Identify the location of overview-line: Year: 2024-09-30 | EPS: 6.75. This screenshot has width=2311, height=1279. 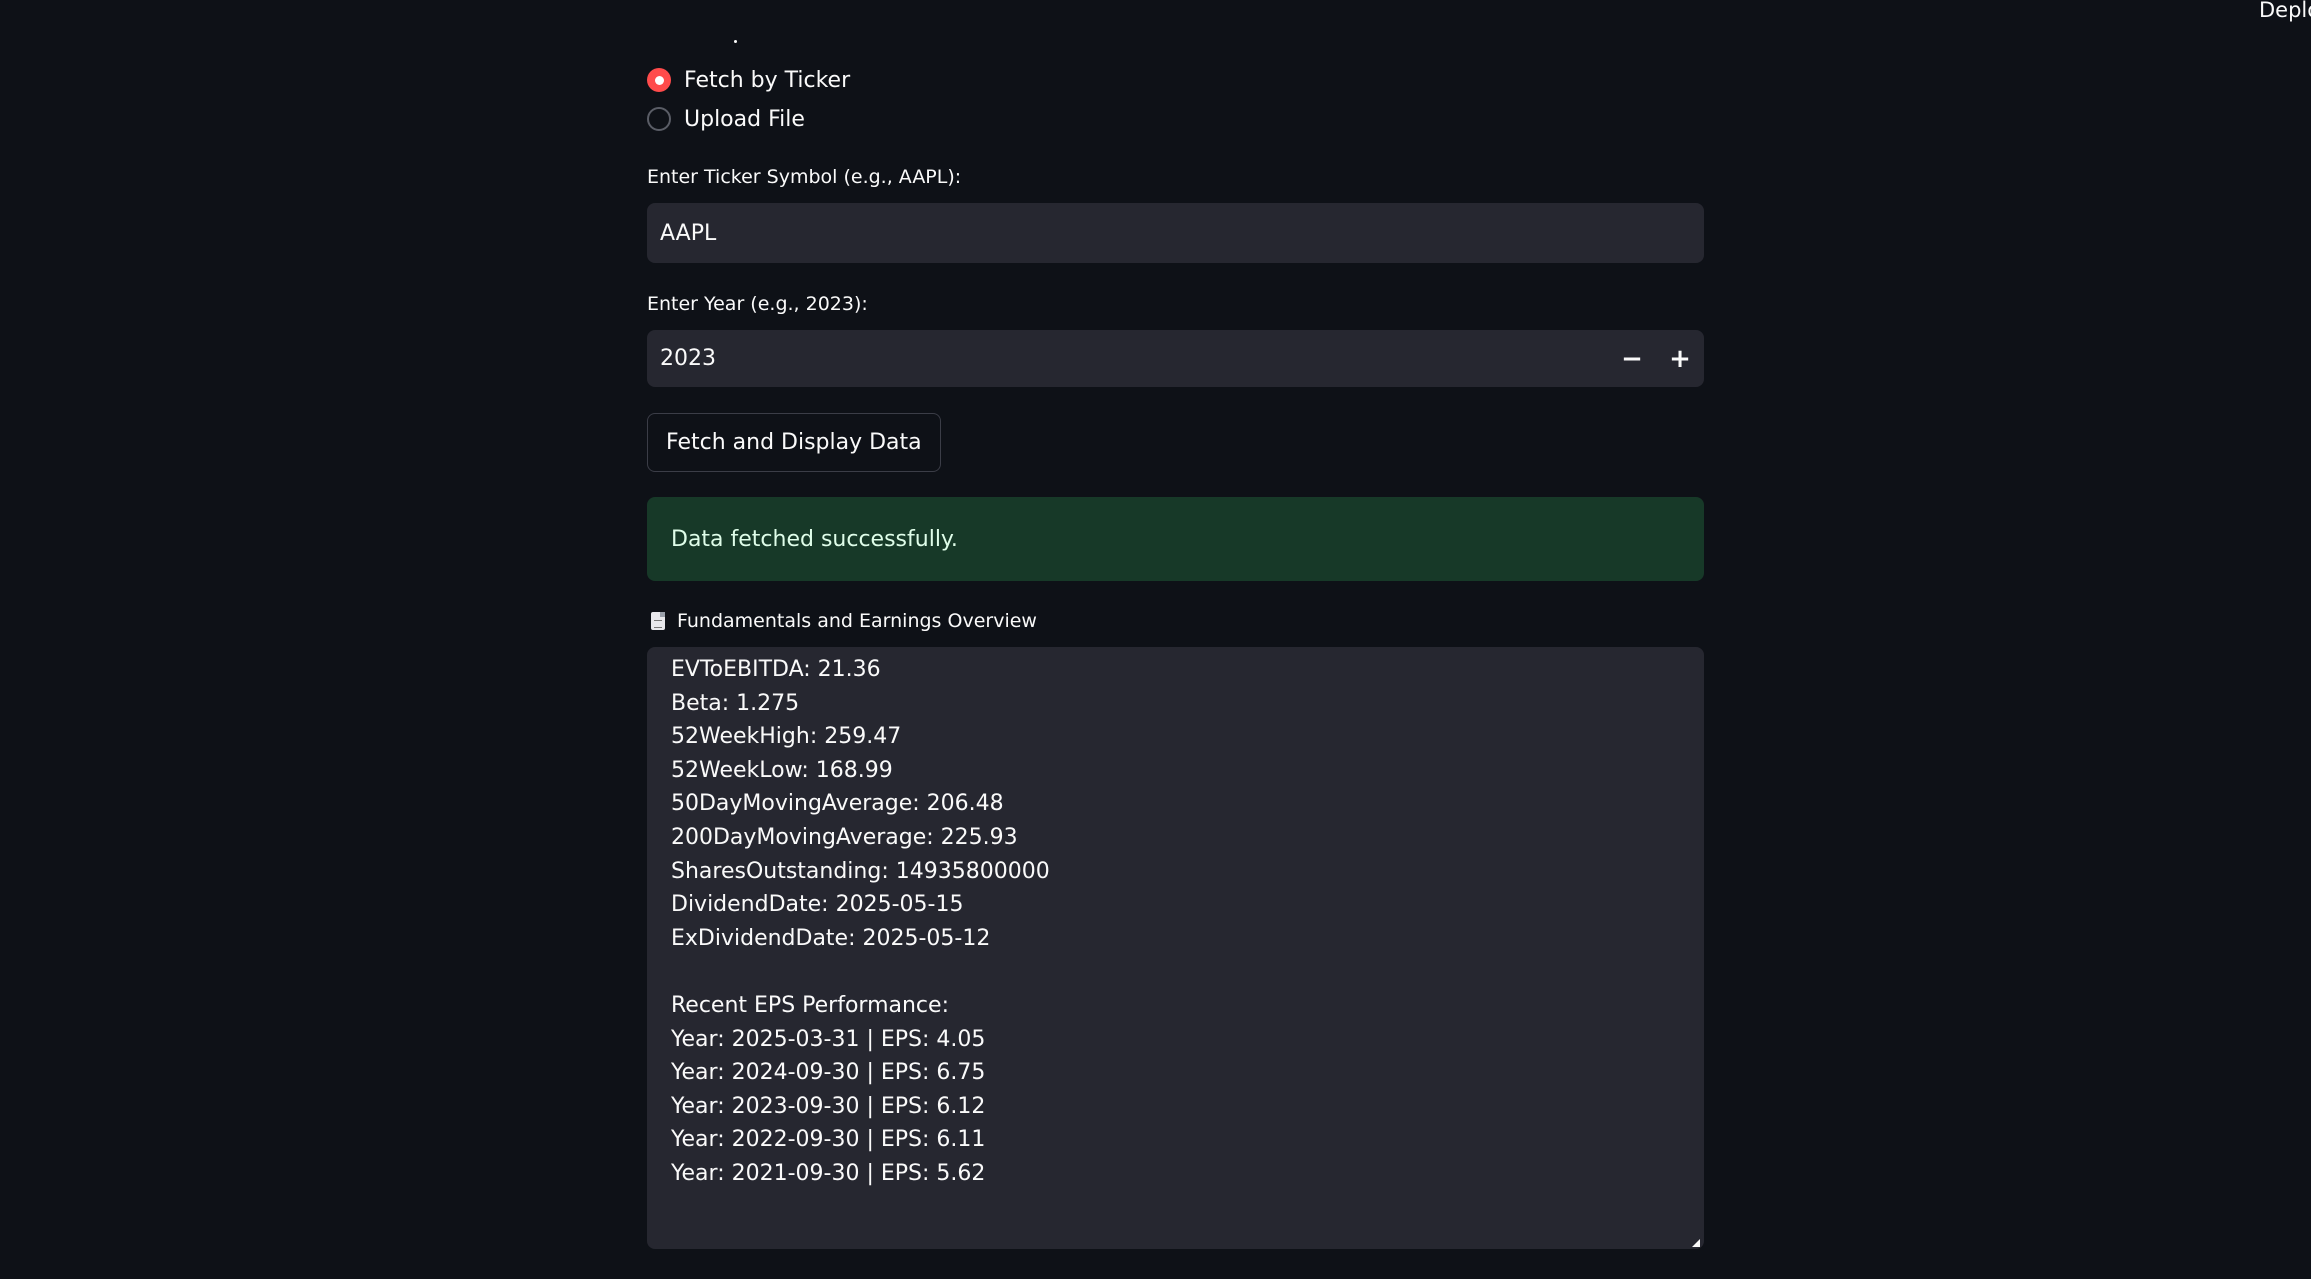
(828, 1073).